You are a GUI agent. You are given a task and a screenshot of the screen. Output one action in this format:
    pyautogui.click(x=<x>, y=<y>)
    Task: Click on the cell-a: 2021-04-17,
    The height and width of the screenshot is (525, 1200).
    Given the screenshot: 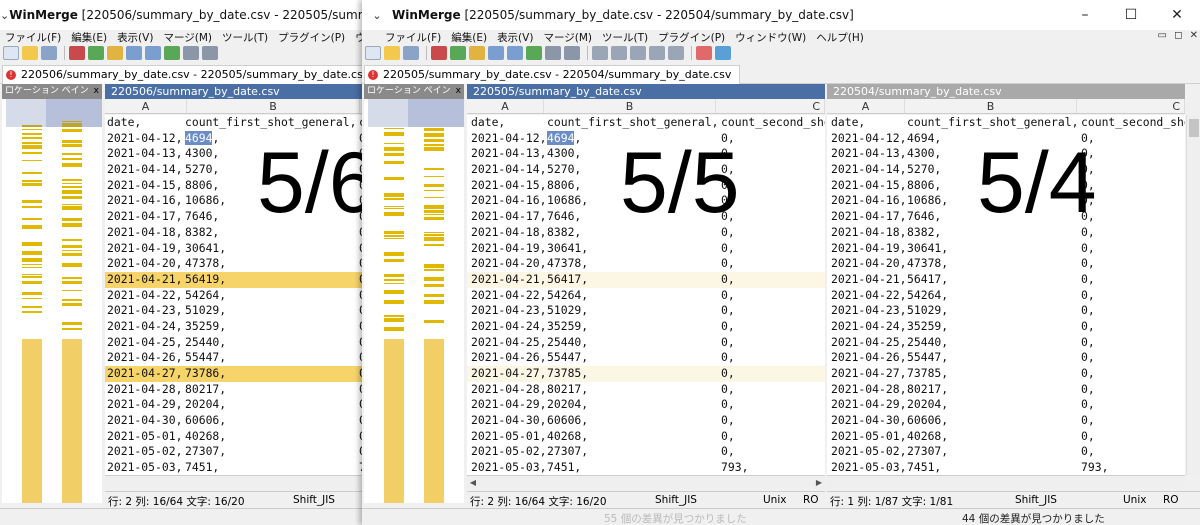 What is the action you would take?
    pyautogui.click(x=147, y=217)
    